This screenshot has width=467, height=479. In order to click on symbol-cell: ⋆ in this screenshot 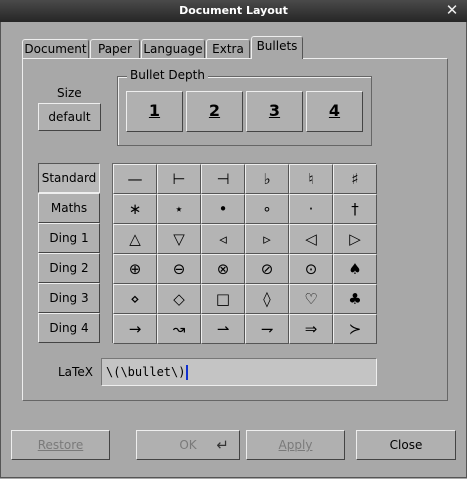, I will do `click(179, 209)`.